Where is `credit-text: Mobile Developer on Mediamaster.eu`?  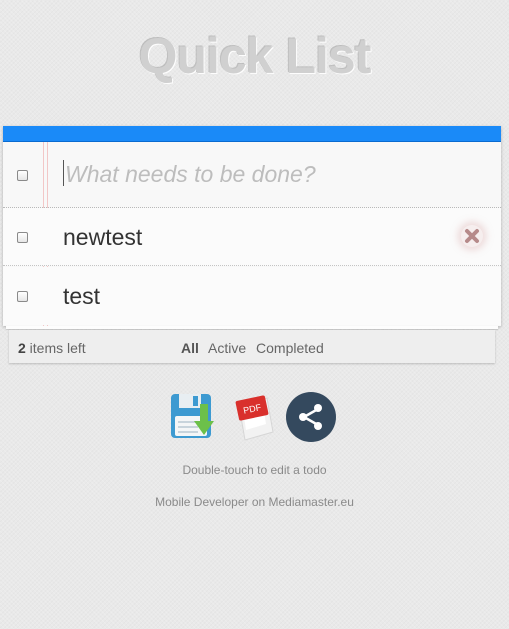 credit-text: Mobile Developer on Mediamaster.eu is located at coordinates (254, 502).